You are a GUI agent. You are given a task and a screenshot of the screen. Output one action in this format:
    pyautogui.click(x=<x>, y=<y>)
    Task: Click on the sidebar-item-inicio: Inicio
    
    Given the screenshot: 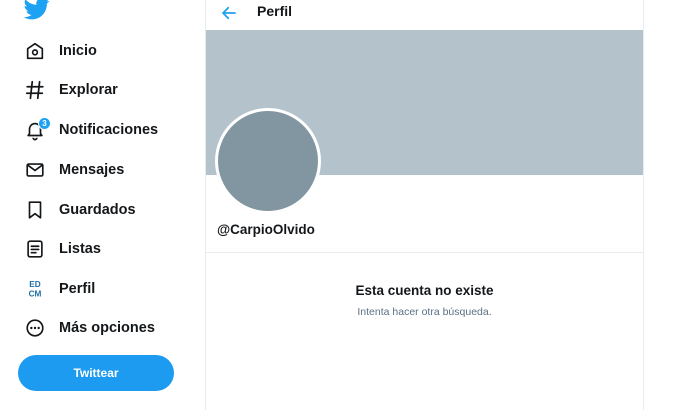 What is the action you would take?
    pyautogui.click(x=59, y=51)
    